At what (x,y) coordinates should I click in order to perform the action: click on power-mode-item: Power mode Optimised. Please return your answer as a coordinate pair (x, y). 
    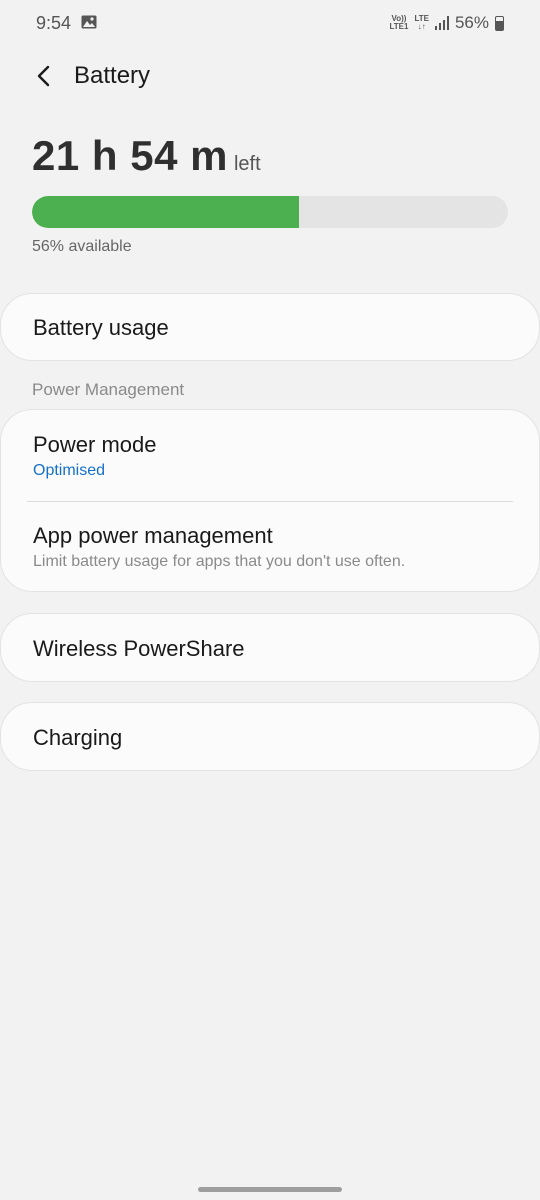
    Looking at the image, I should click on (270, 455).